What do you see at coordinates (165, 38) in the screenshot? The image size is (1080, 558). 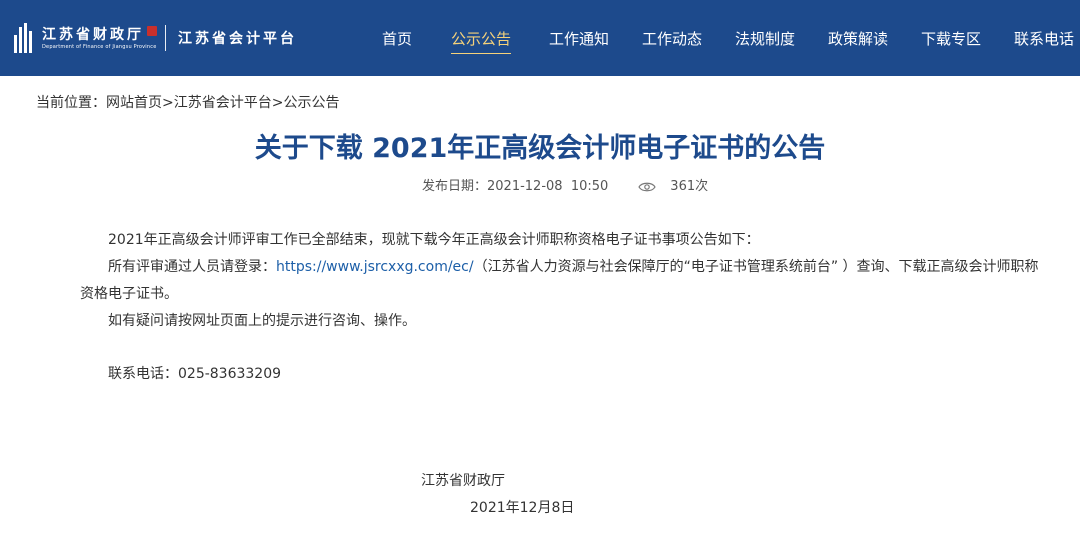 I see `logo-divider` at bounding box center [165, 38].